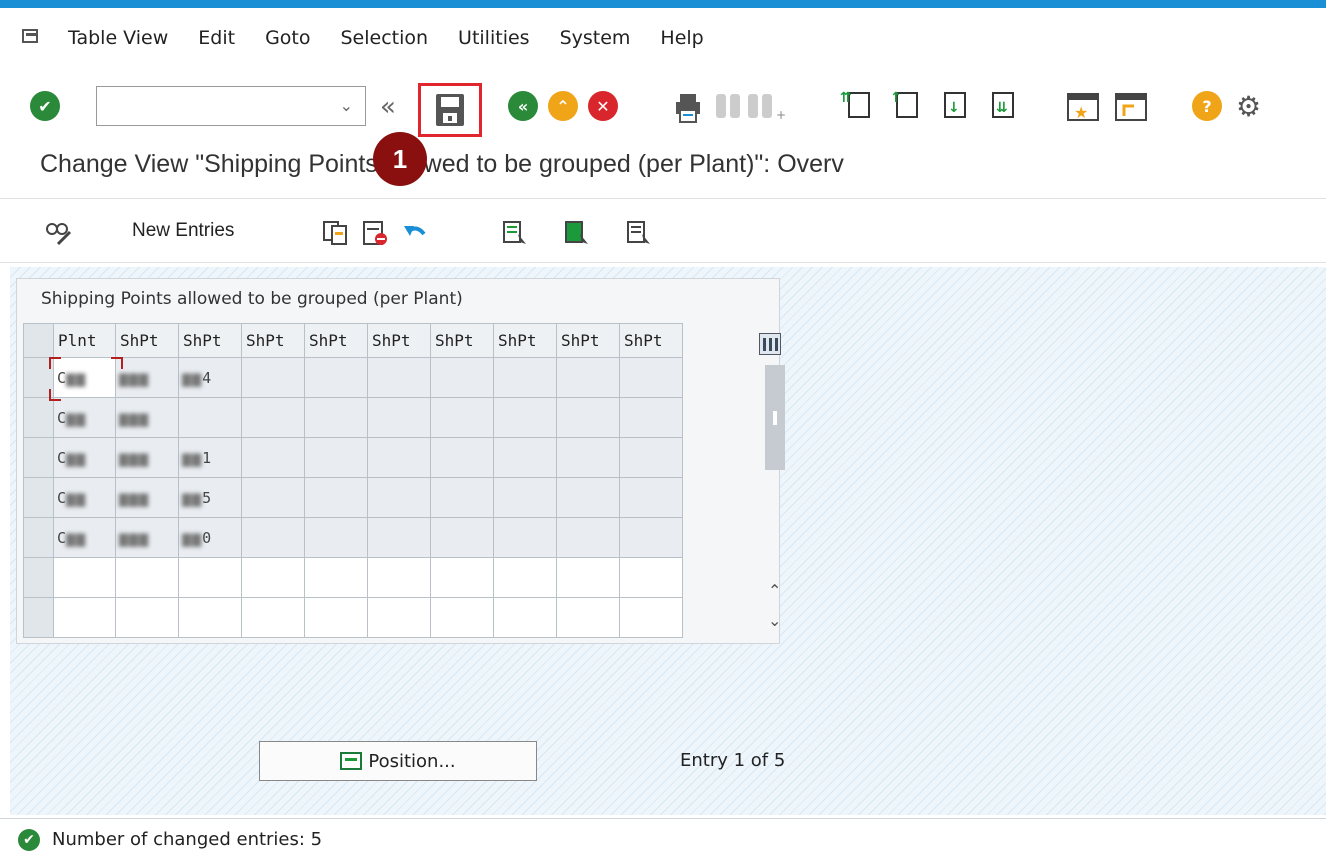 The image size is (1326, 858). What do you see at coordinates (58, 234) in the screenshot?
I see `display-change-icon` at bounding box center [58, 234].